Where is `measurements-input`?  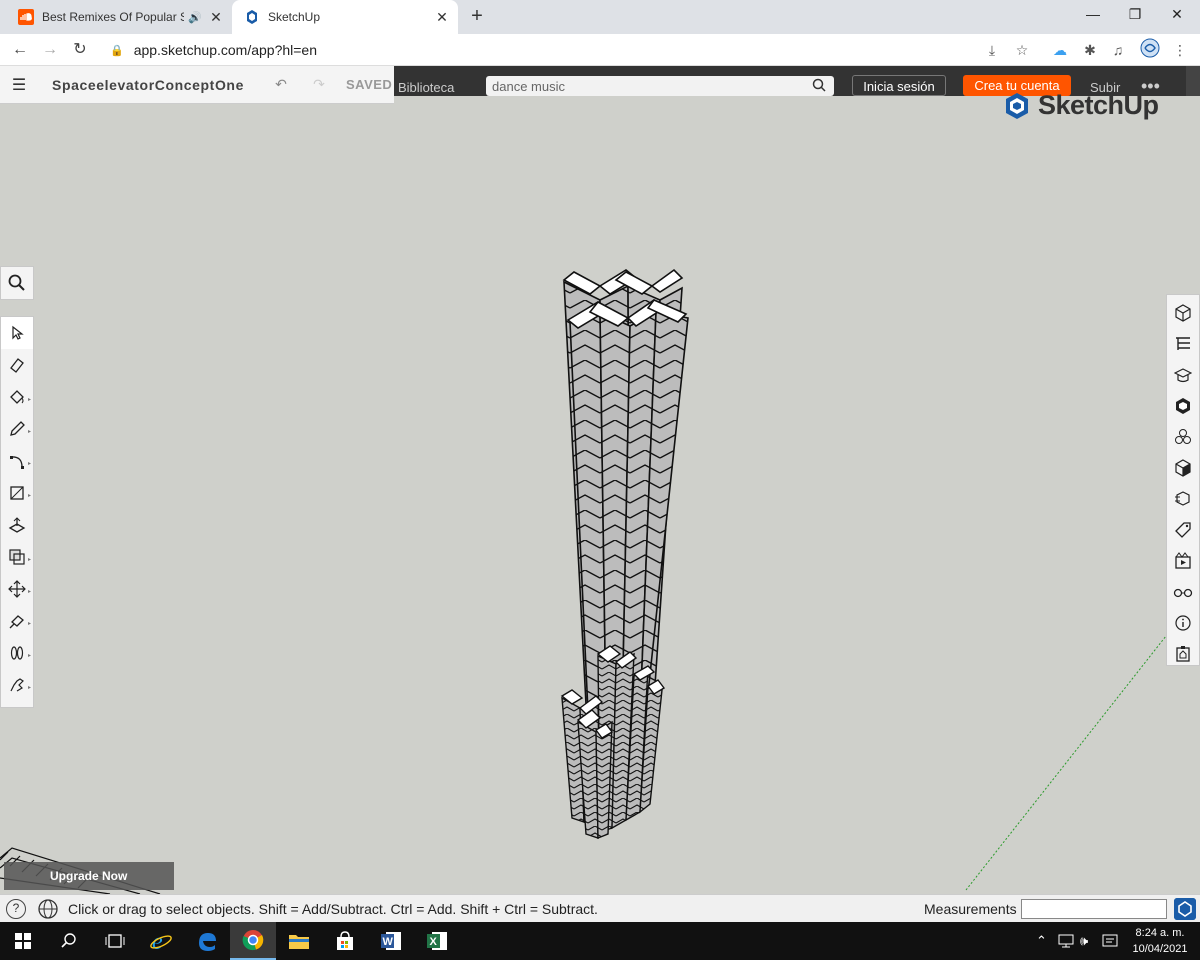
measurements-input is located at coordinates (1094, 909).